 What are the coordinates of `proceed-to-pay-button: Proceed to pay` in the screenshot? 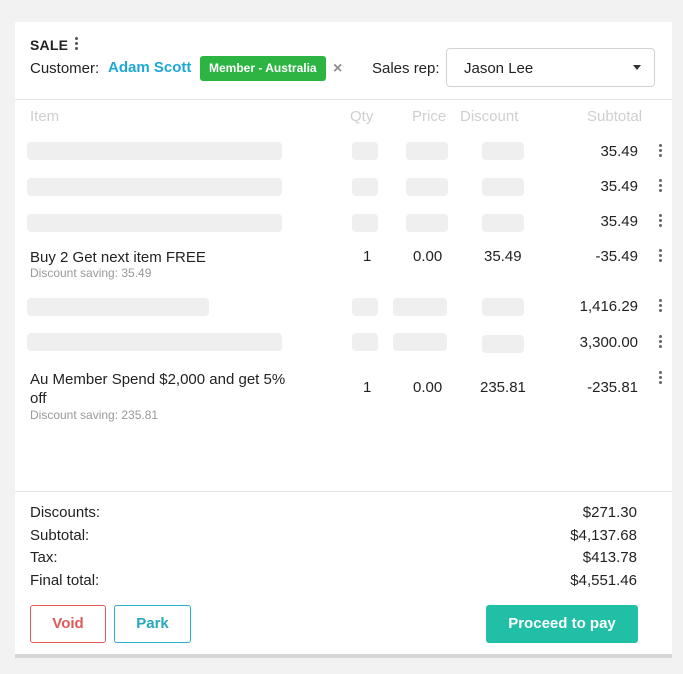 It's located at (562, 624).